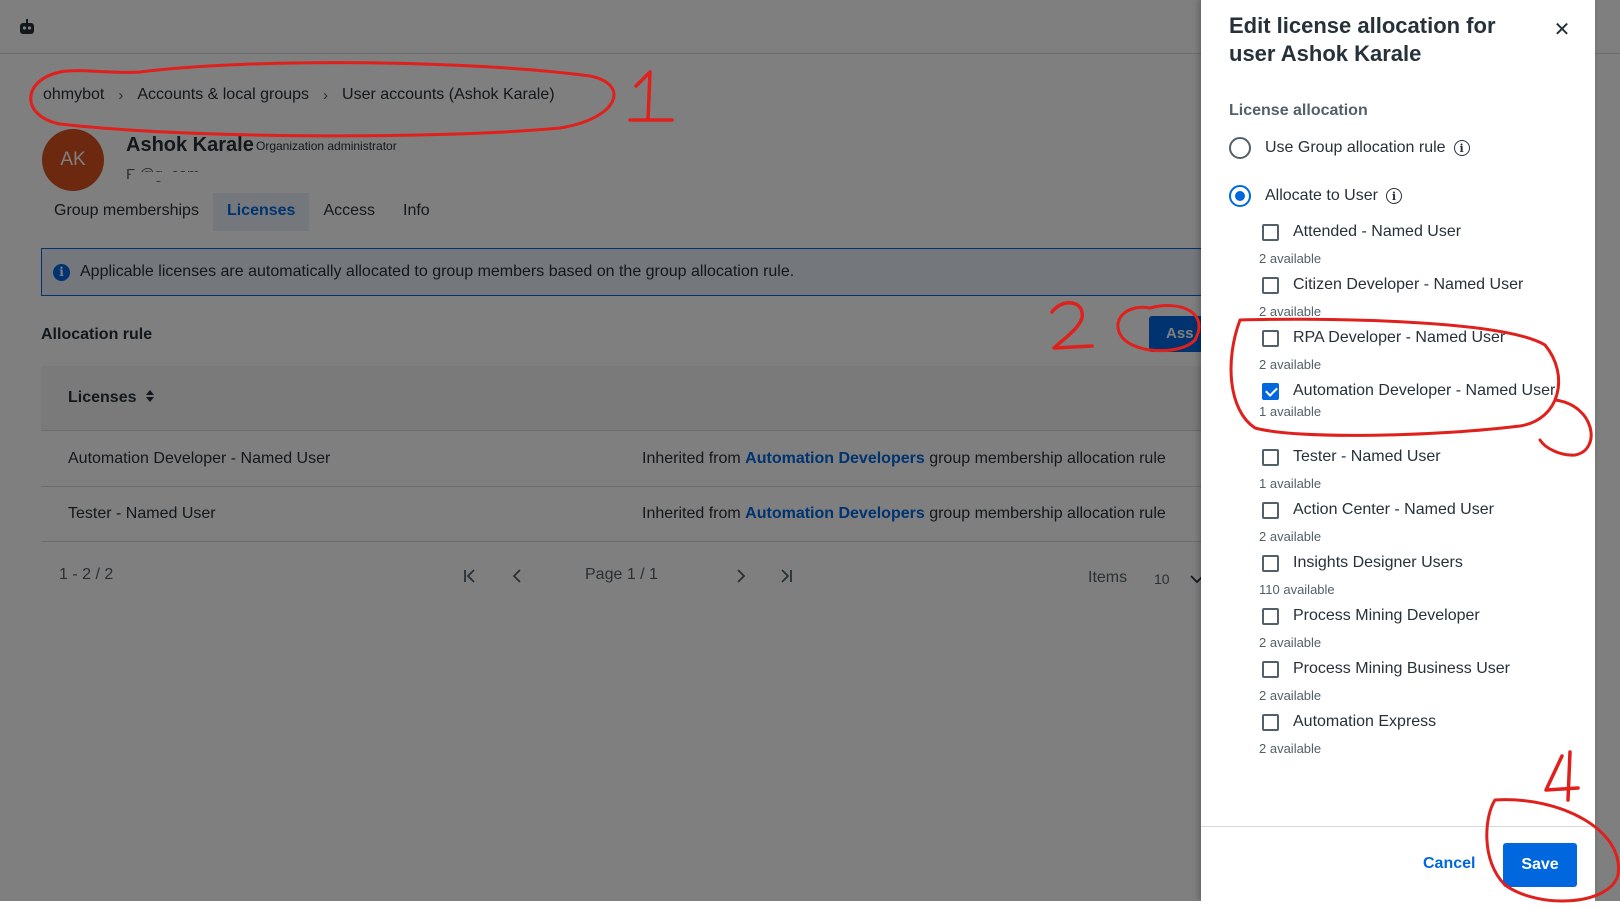 This screenshot has width=1620, height=909. Describe the element at coordinates (810, 905) in the screenshot. I see `window-edge` at that location.